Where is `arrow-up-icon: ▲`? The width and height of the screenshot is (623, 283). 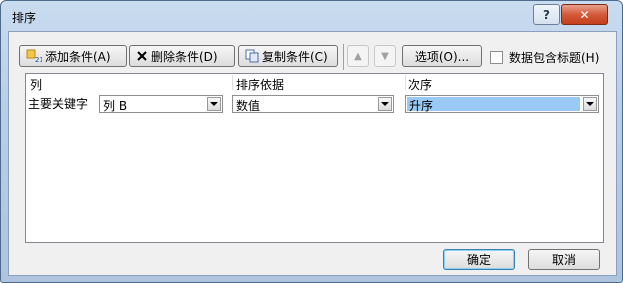
arrow-up-icon: ▲ is located at coordinates (358, 56).